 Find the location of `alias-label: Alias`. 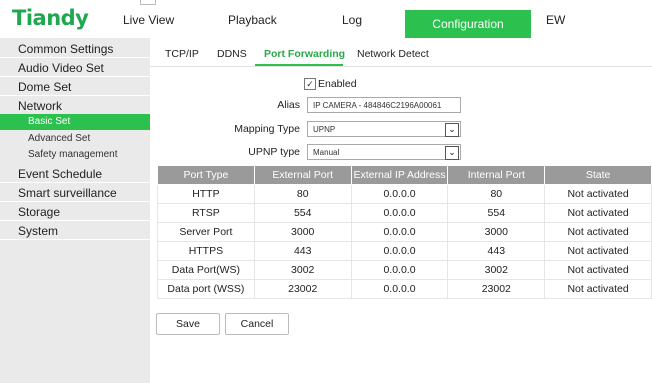

alias-label: Alias is located at coordinates (288, 105).